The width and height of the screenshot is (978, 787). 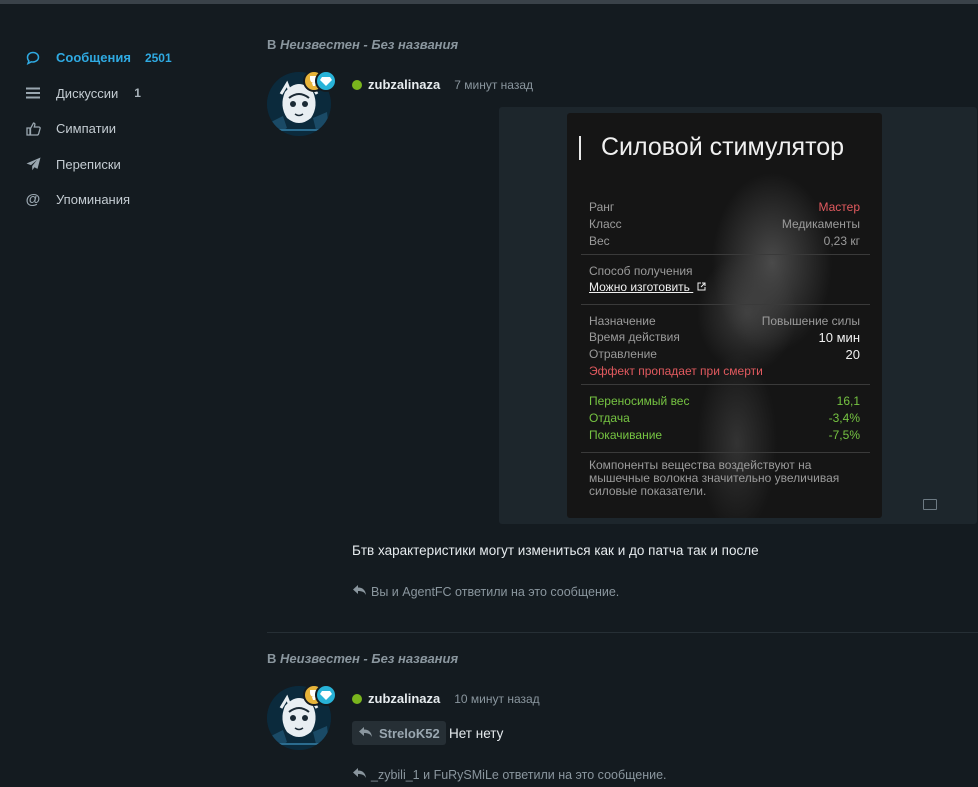 What do you see at coordinates (446, 698) in the screenshot?
I see `post-meta: zubzalinaza 10 минут назад` at bounding box center [446, 698].